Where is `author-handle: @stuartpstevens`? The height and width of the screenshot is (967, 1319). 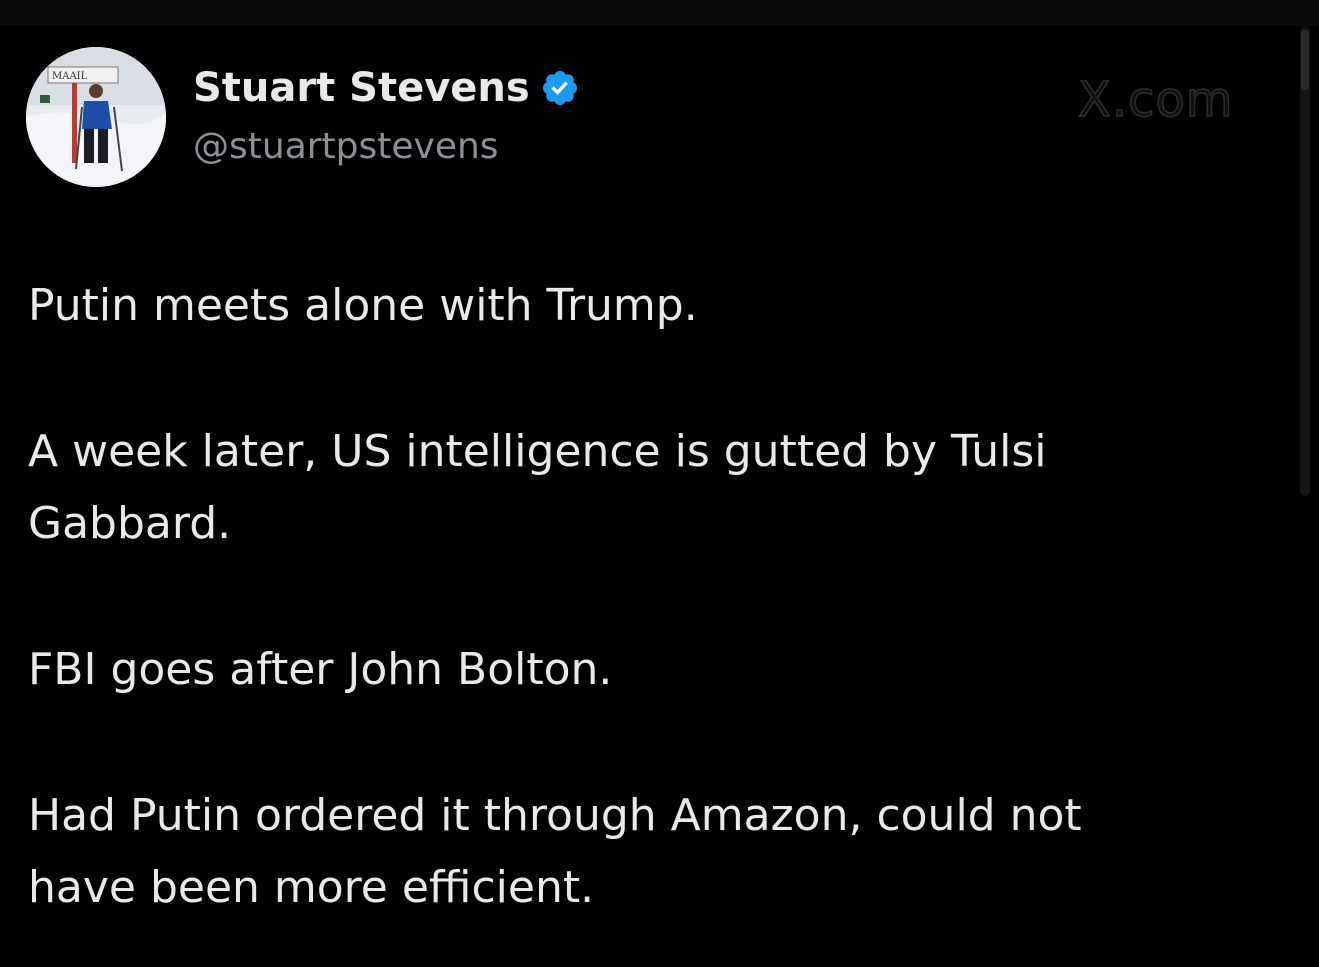 author-handle: @stuartpstevens is located at coordinates (346, 147).